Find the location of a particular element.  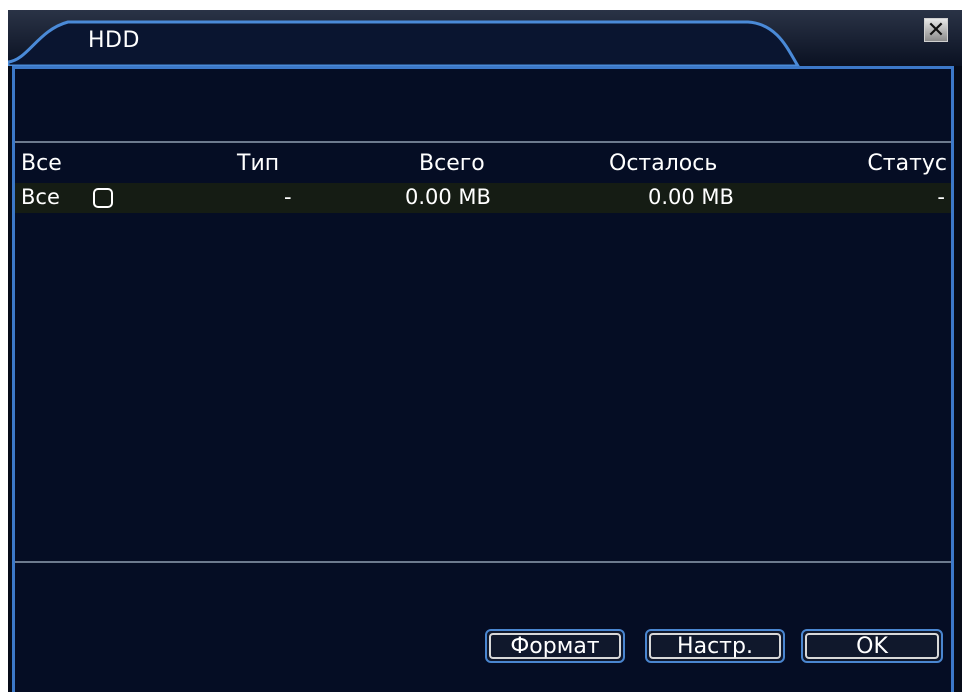

col-header-status: Статус is located at coordinates (907, 163).